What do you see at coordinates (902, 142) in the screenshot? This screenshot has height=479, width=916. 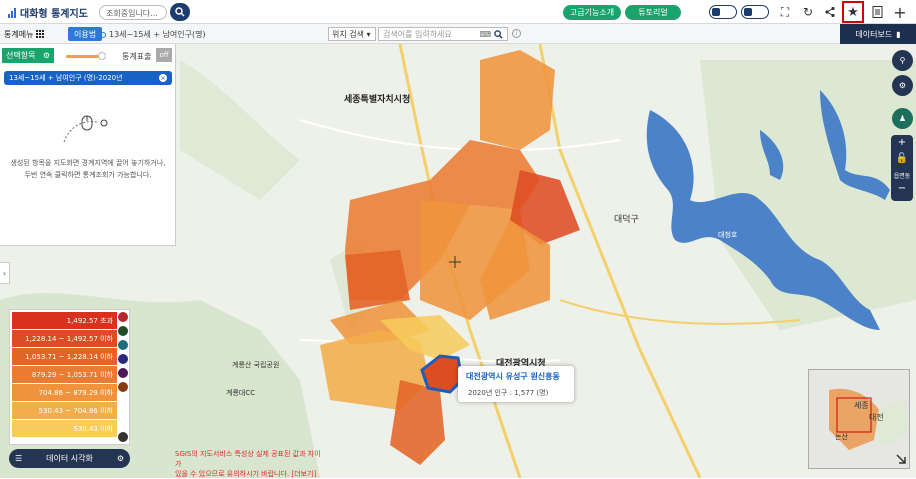 I see `zoom-in-button: +` at bounding box center [902, 142].